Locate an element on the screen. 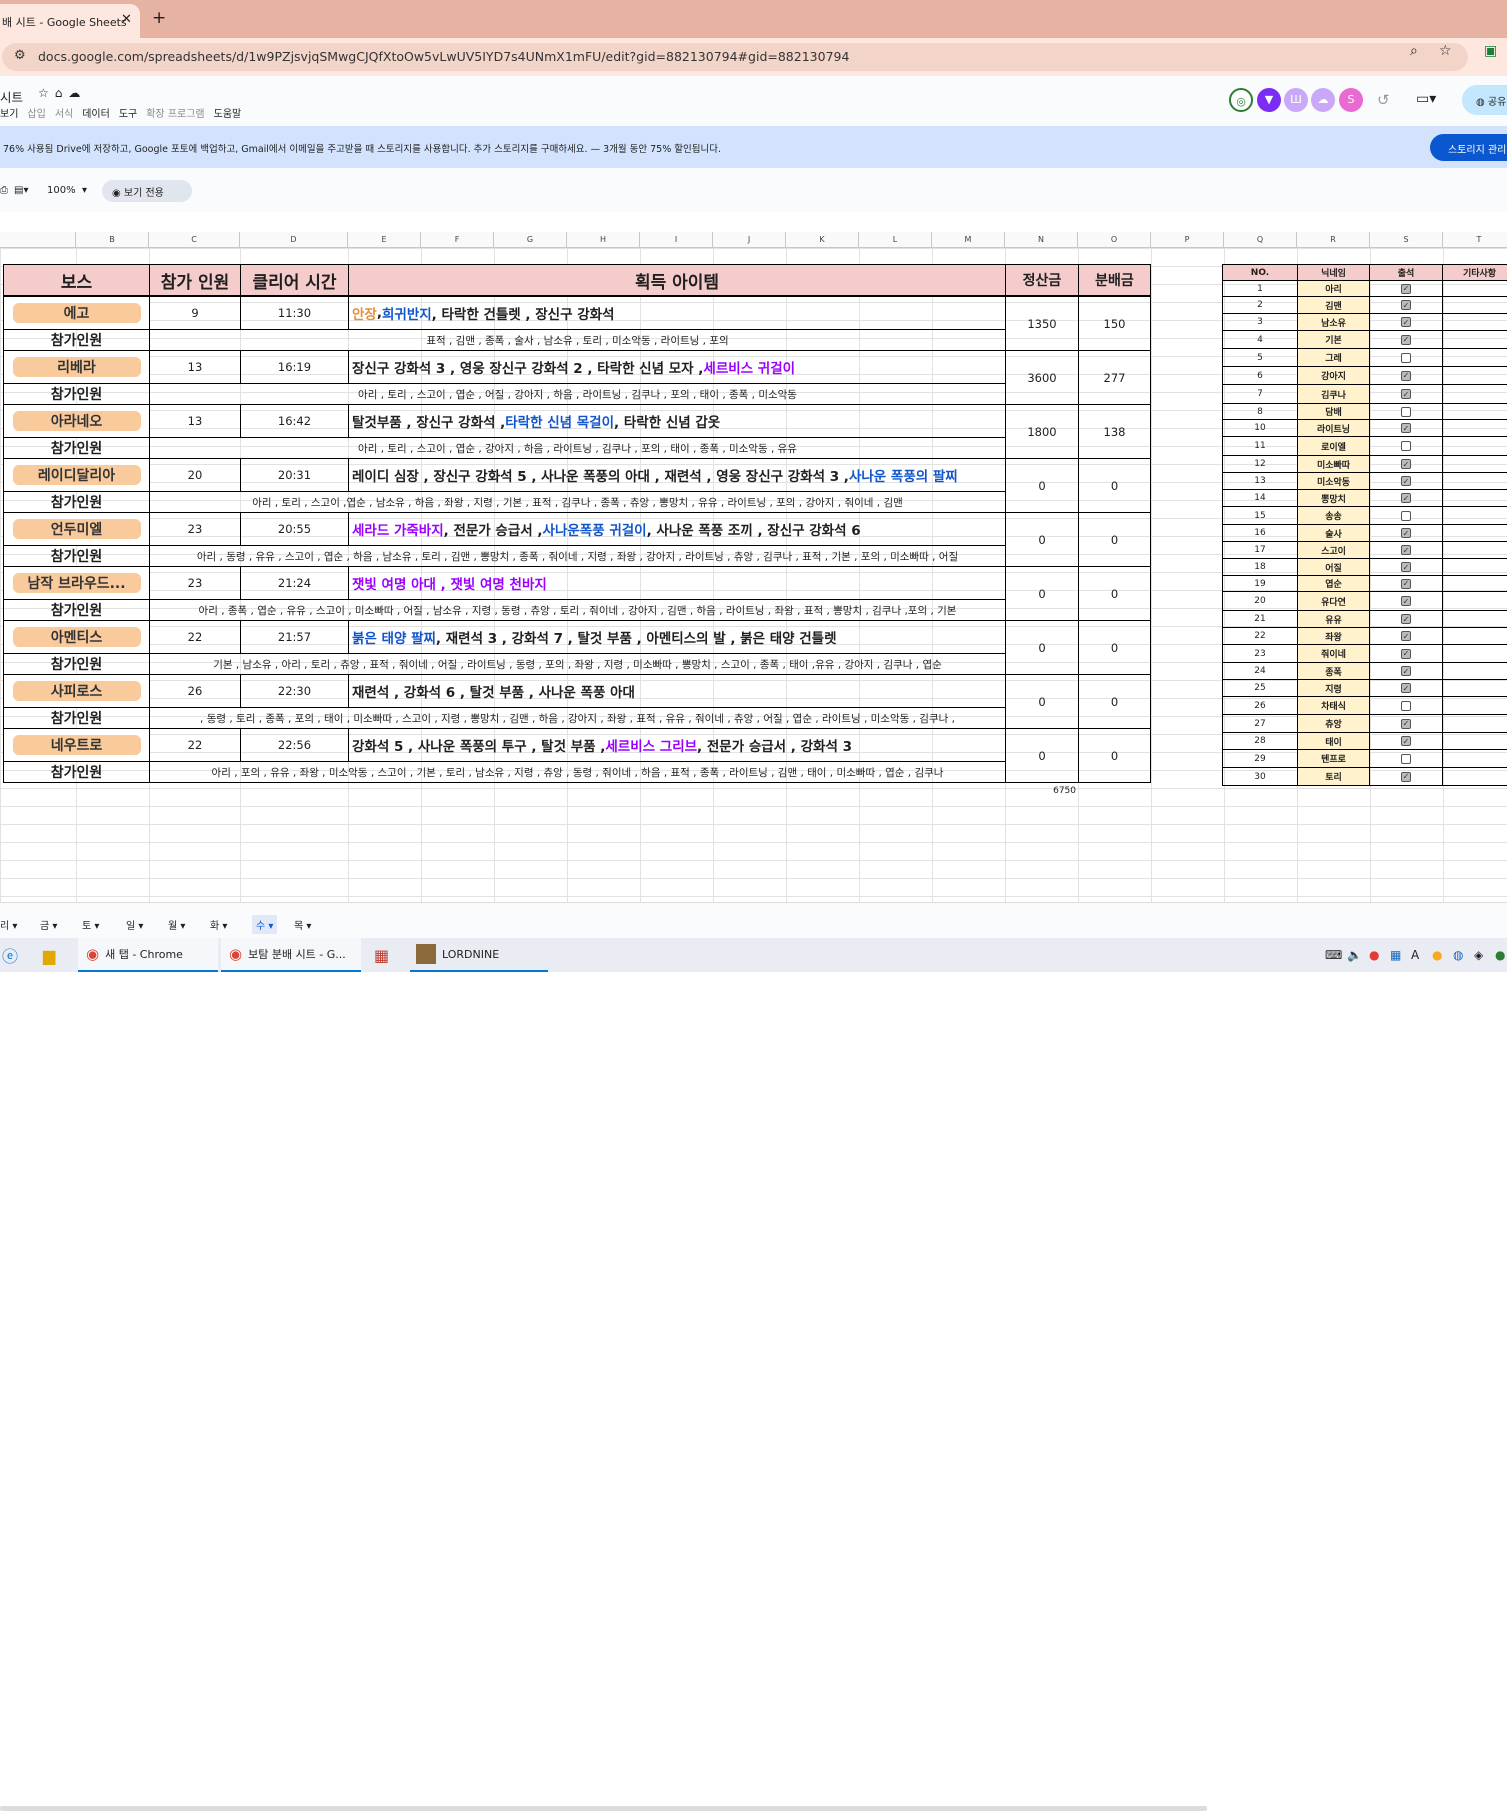 This screenshot has height=1811, width=1507. roster-no: 18 is located at coordinates (1260, 567).